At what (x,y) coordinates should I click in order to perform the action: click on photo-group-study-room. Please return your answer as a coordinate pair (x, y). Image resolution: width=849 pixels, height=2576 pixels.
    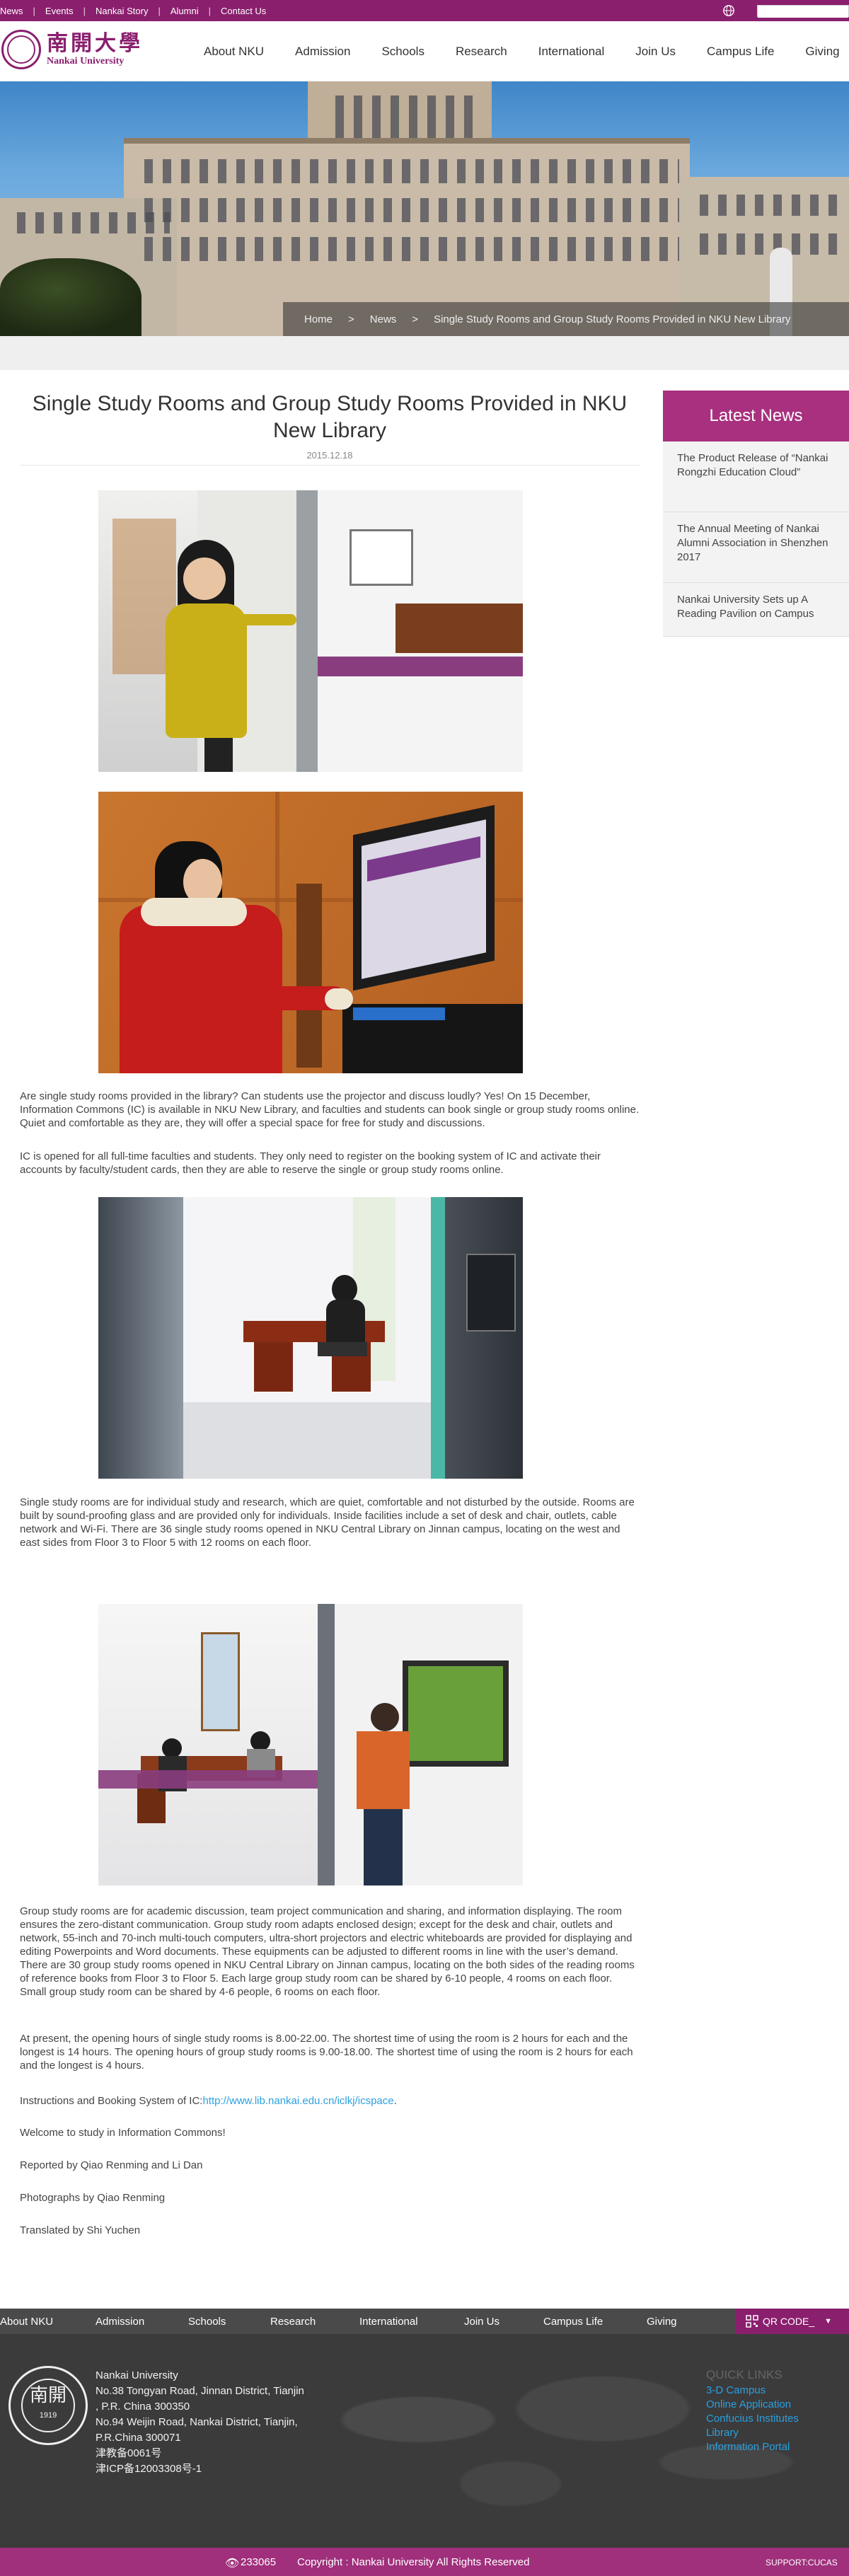
    Looking at the image, I should click on (310, 1744).